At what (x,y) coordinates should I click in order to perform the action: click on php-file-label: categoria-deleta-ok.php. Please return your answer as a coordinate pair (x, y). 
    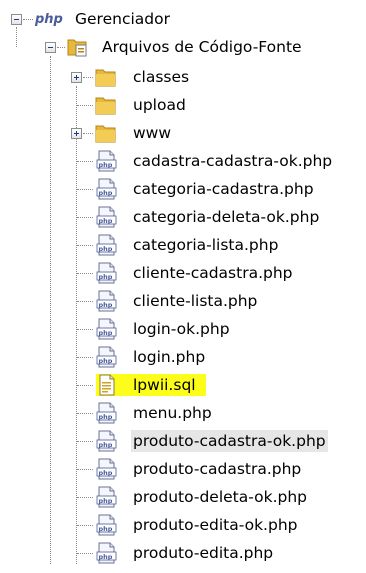
    Looking at the image, I should click on (226, 217).